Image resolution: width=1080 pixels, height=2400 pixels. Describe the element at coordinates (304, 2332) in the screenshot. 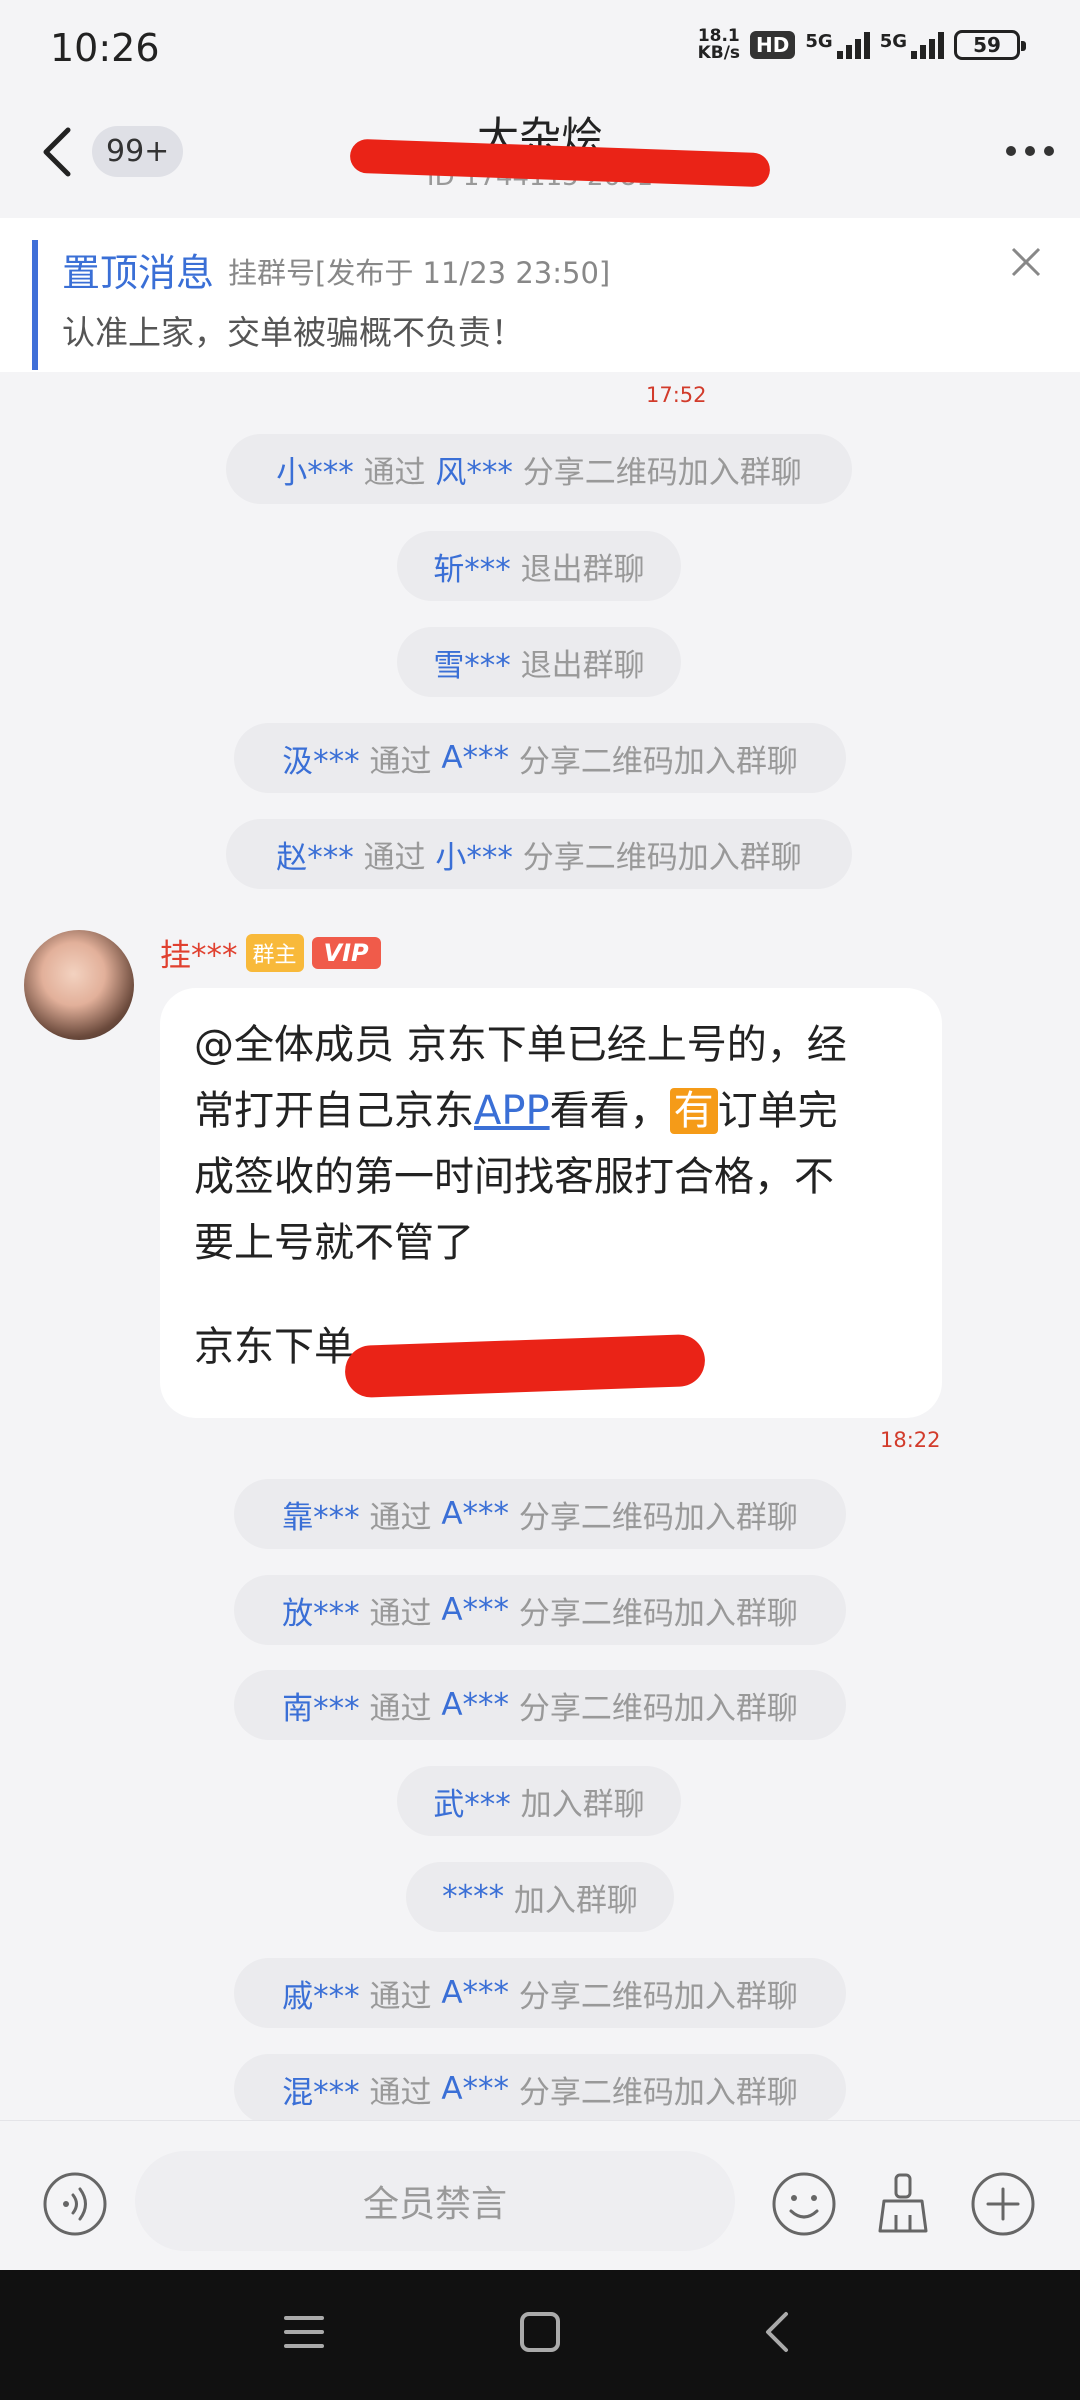

I see `menu-icon` at that location.